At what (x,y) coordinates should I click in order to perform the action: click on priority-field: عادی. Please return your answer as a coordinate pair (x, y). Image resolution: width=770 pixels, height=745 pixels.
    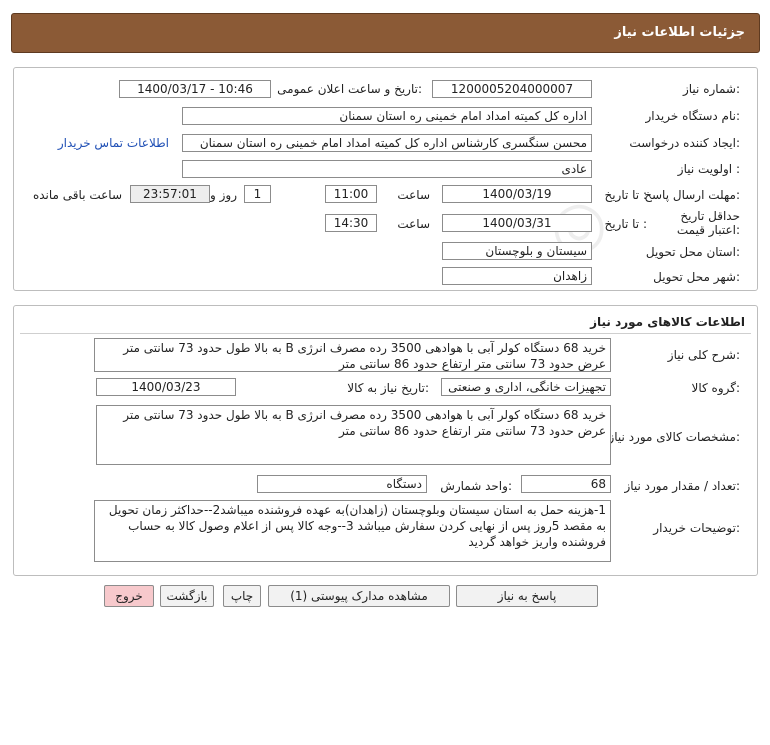
    Looking at the image, I should click on (387, 169).